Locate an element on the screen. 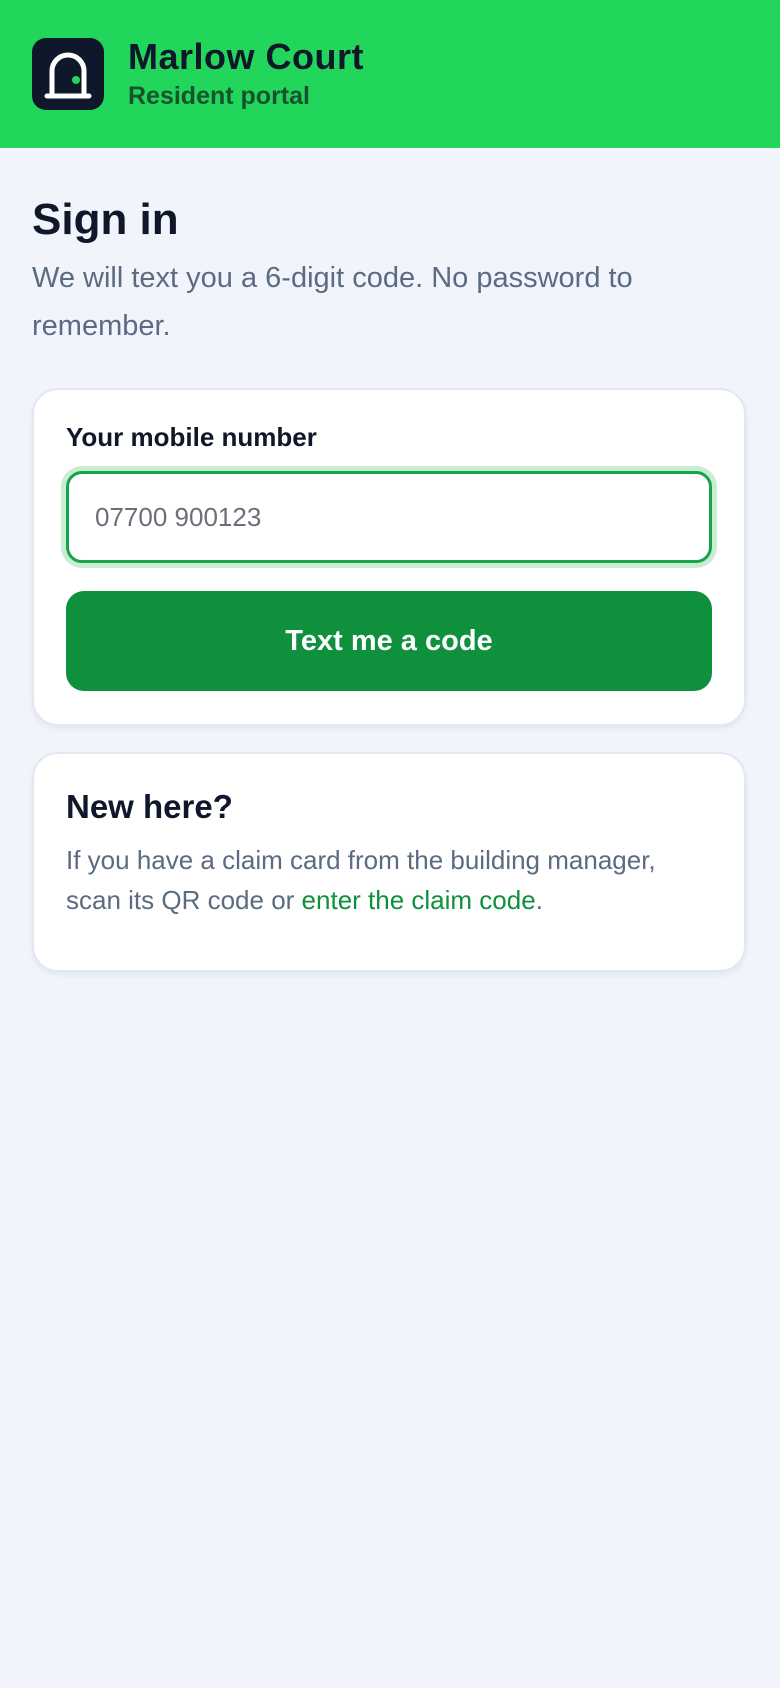 The image size is (780, 1688). enter-claim-code-link: enter the claim code is located at coordinates (419, 900).